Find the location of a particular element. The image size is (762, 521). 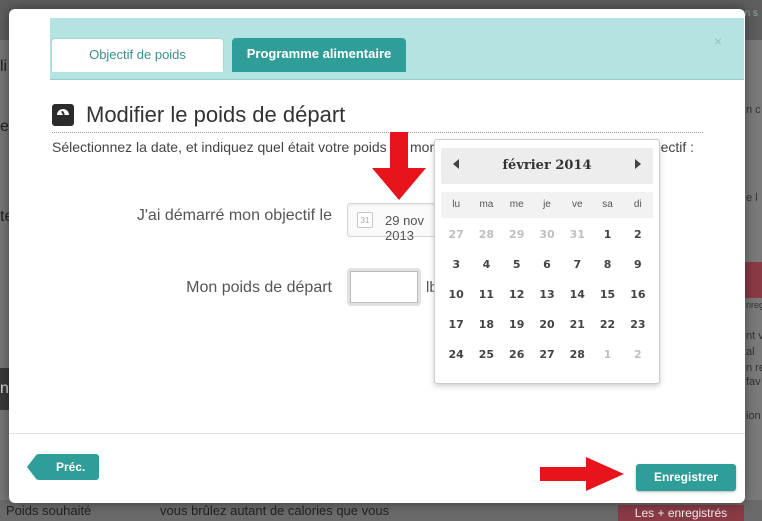

weekday-label: me is located at coordinates (516, 204).